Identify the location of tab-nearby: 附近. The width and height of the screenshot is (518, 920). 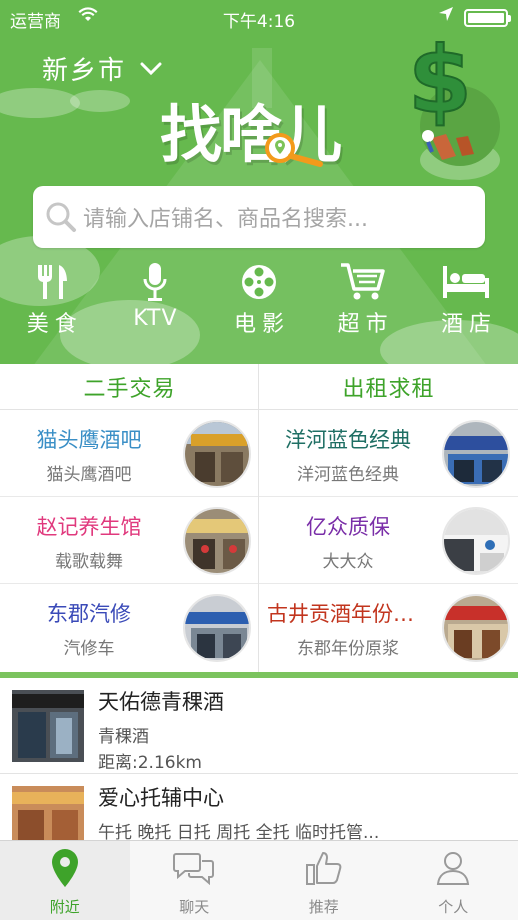
(65, 880).